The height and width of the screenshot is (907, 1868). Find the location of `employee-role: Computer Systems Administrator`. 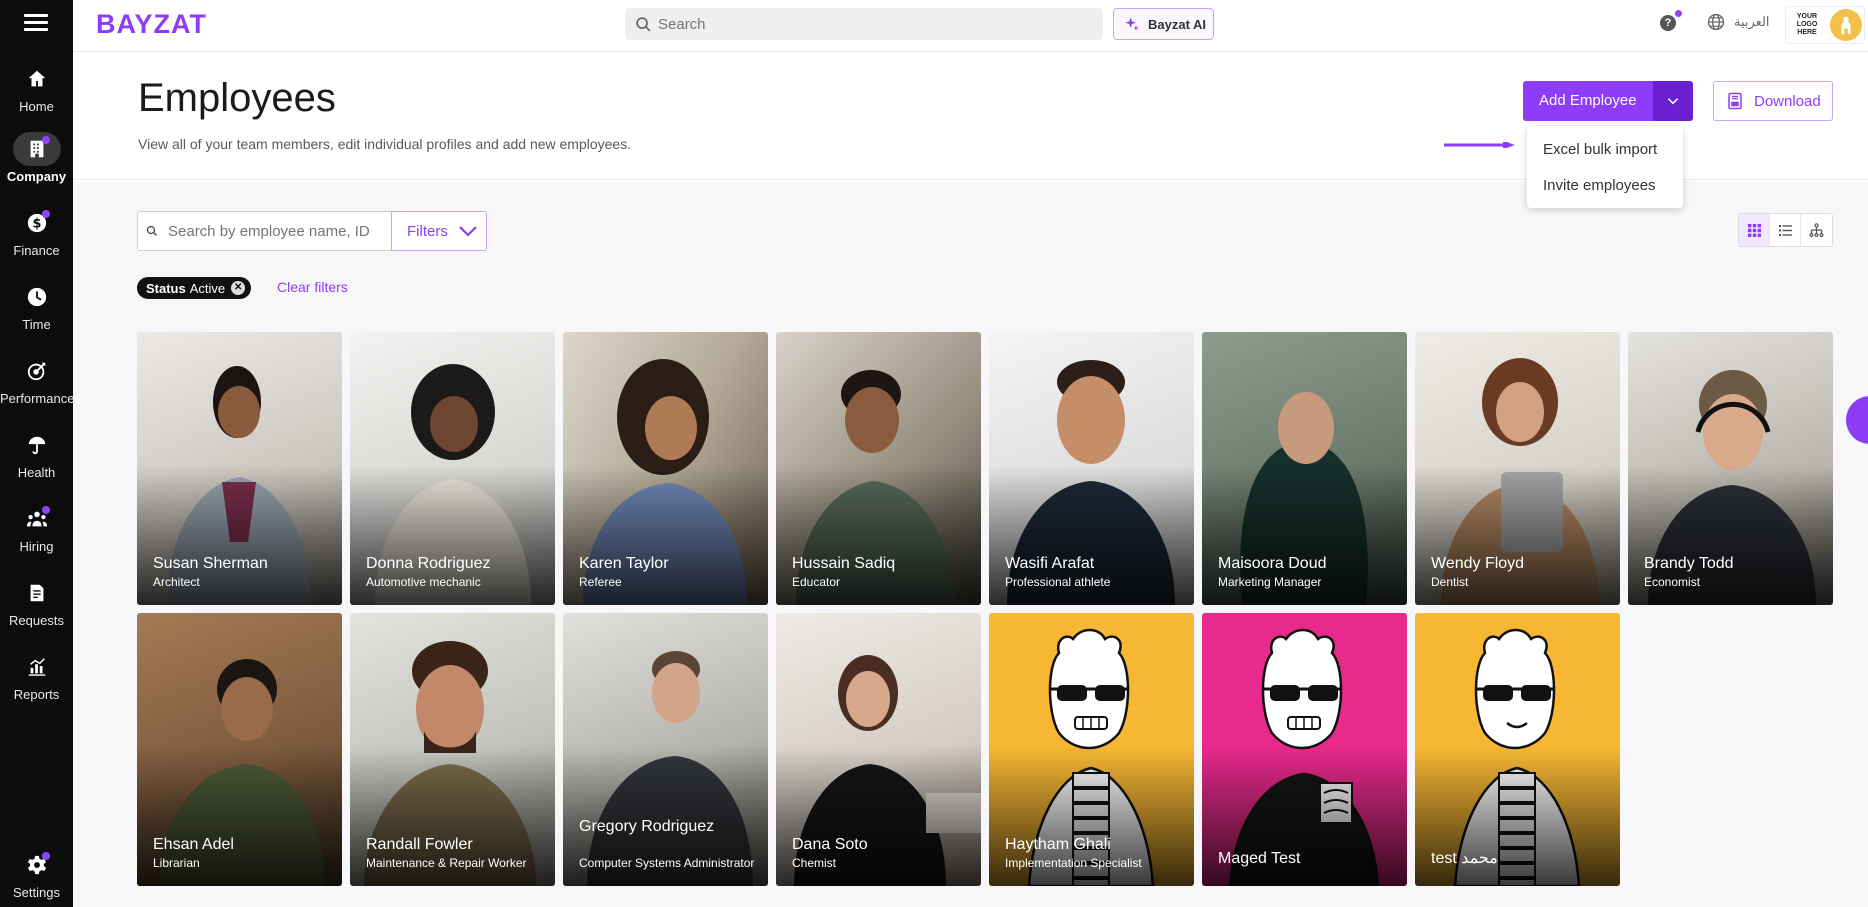

employee-role: Computer Systems Administrator is located at coordinates (667, 863).